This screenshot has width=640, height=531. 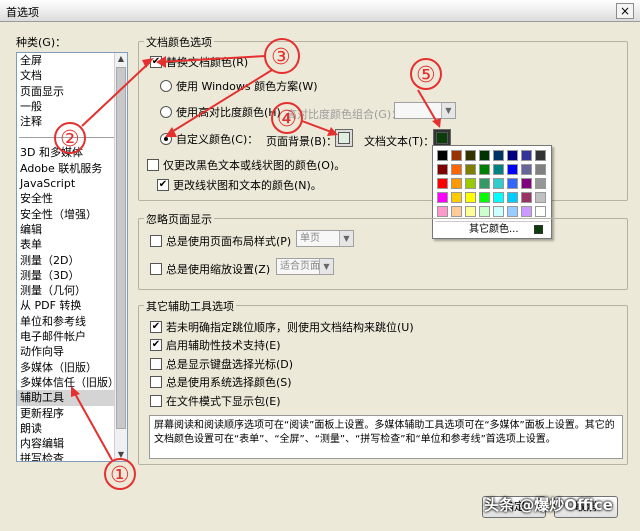 I want to click on annotation-2: ②, so click(x=104, y=106).